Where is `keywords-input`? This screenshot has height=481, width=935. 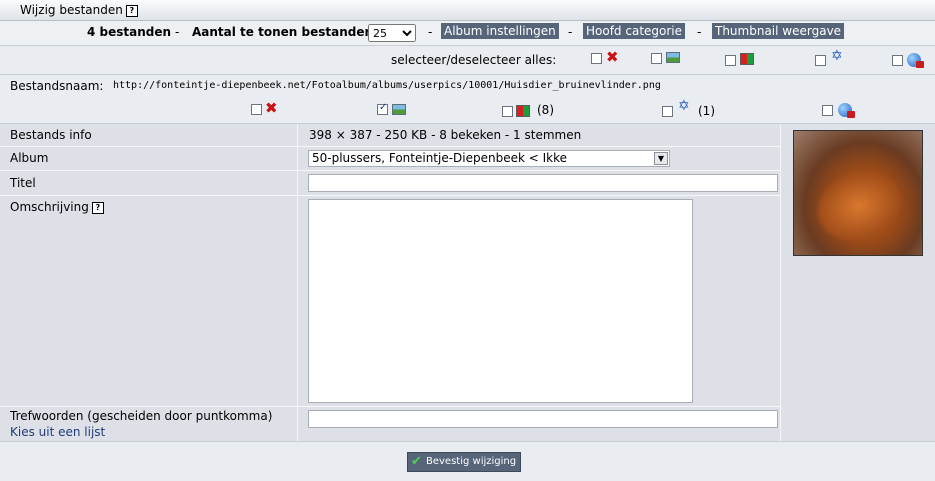 keywords-input is located at coordinates (543, 419).